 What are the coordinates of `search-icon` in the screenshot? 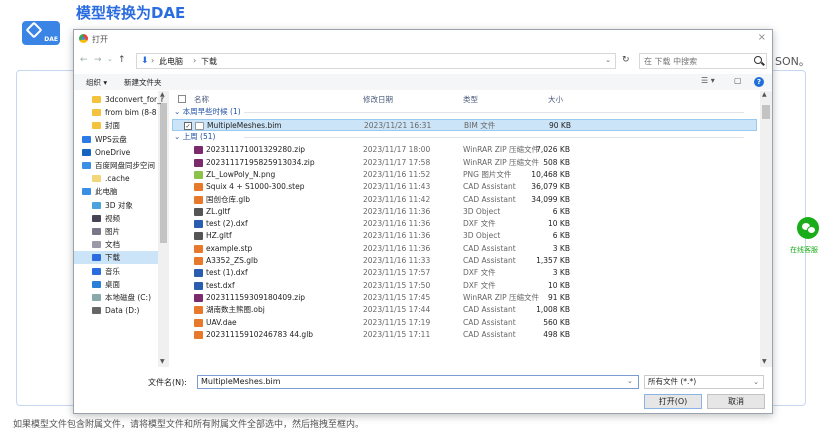 It's located at (758, 60).